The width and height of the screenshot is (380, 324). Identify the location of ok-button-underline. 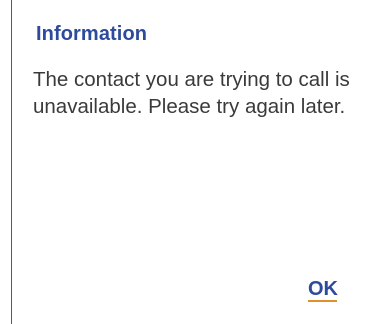
(322, 301).